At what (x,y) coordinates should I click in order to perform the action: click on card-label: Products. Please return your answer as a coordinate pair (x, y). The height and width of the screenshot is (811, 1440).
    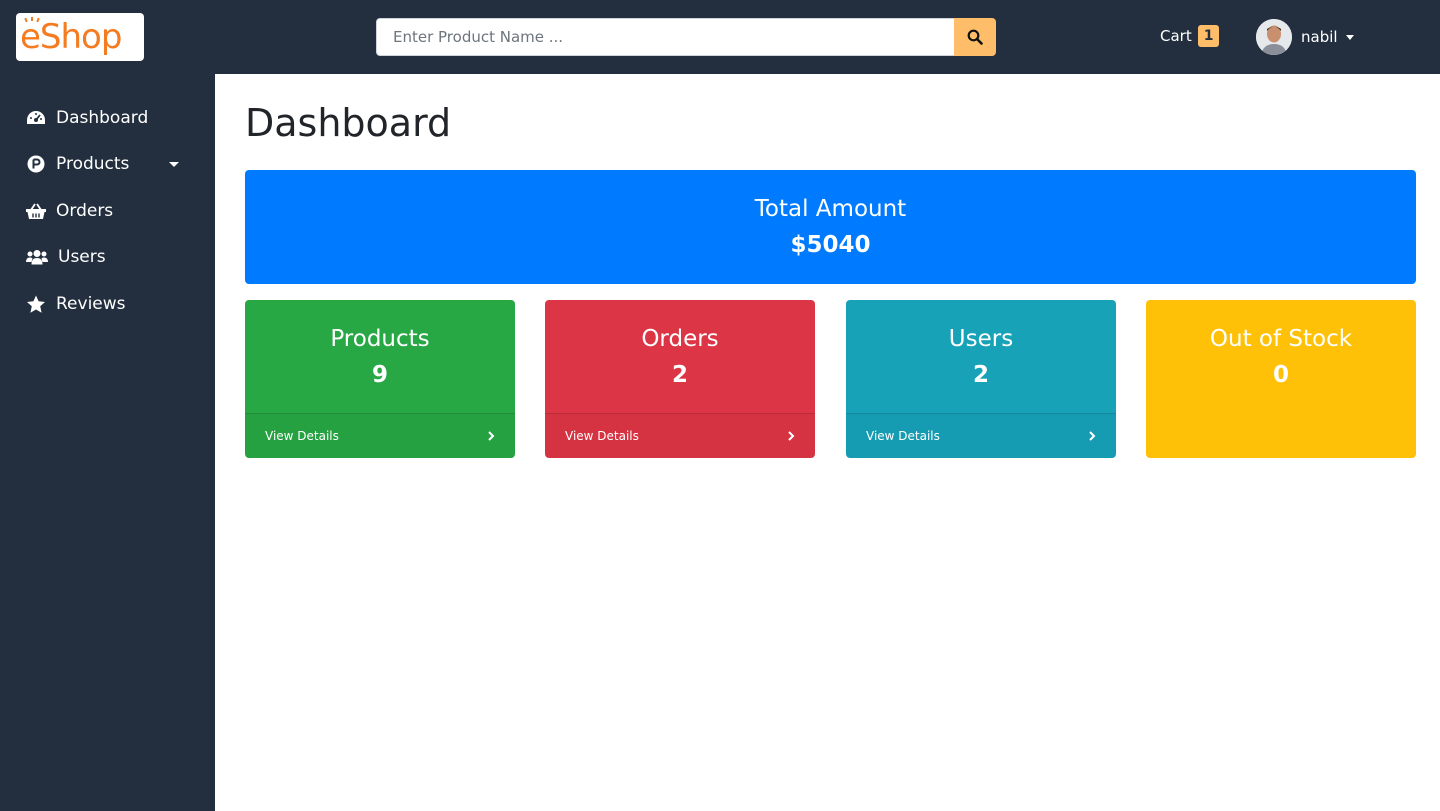
    Looking at the image, I should click on (380, 339).